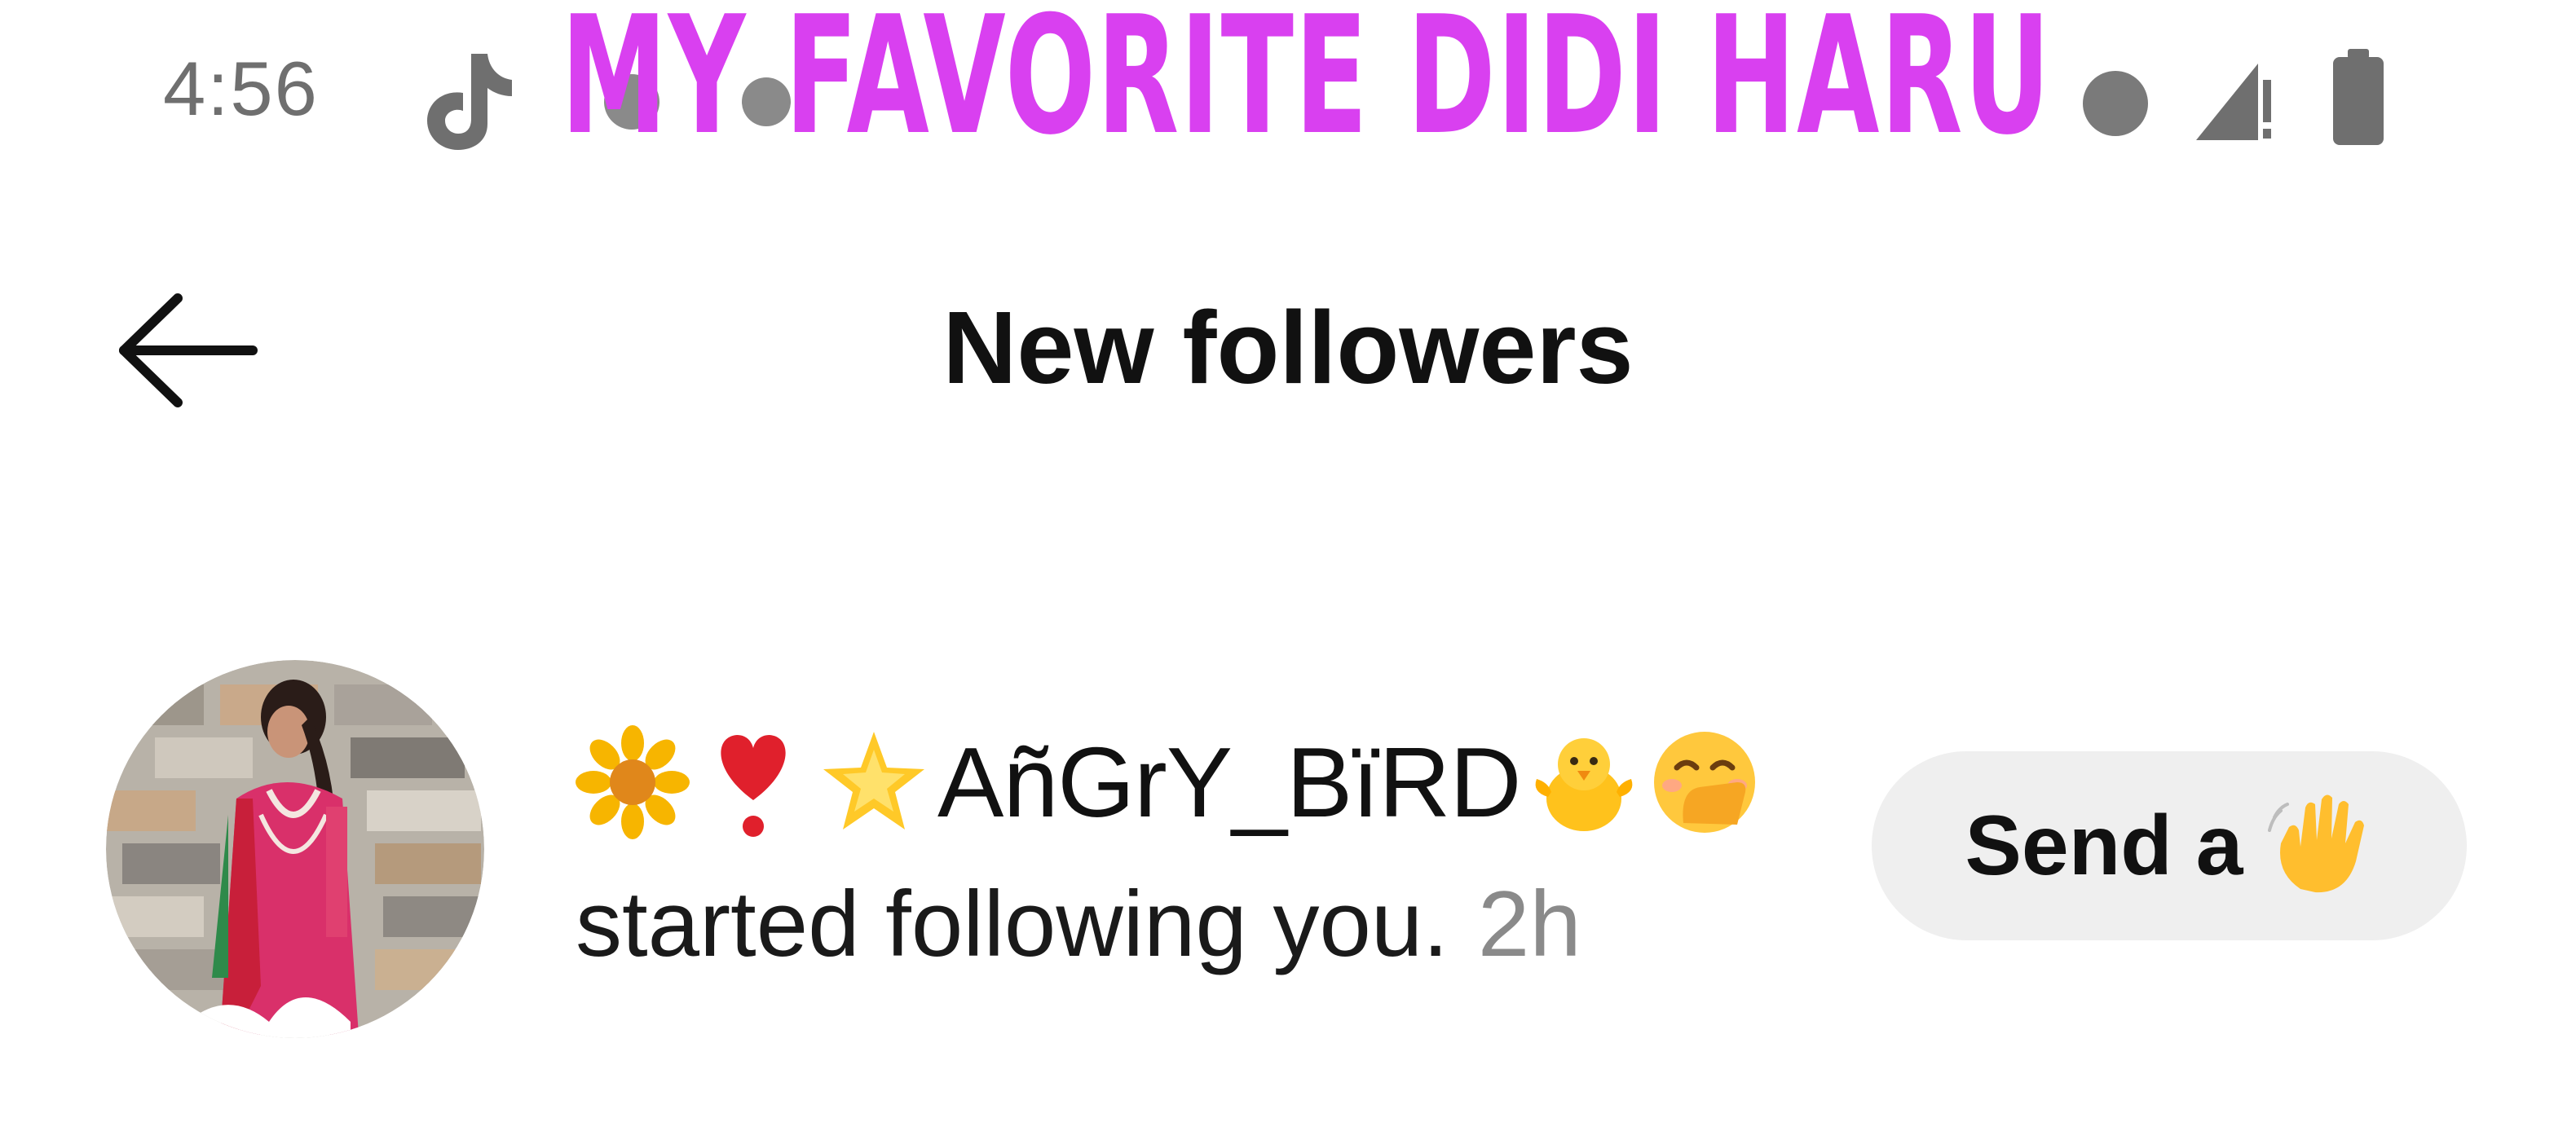 The image size is (2576, 1131). I want to click on battery-icon, so click(2358, 97).